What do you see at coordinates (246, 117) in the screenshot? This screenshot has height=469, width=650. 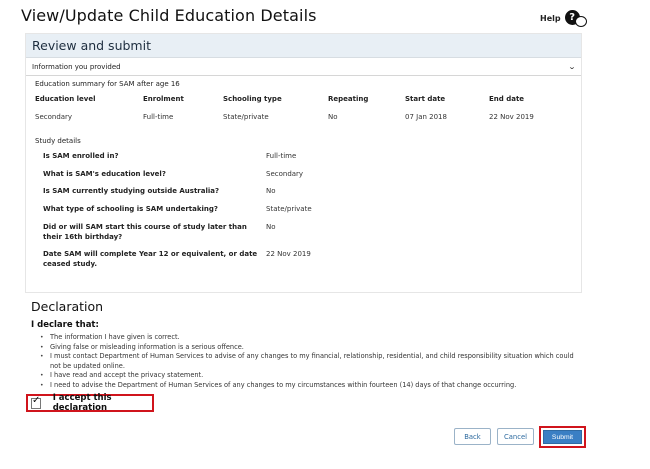 I see `cell-schooling-type: State/private` at bounding box center [246, 117].